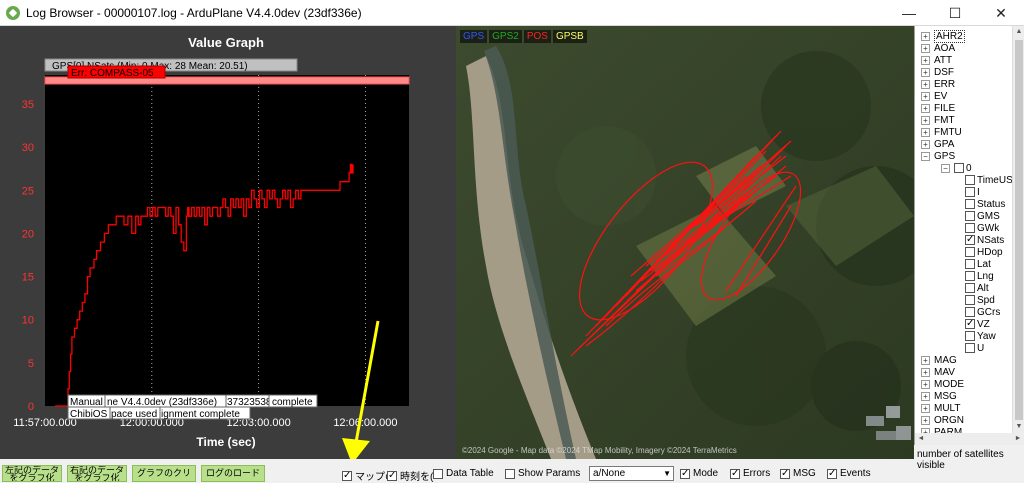  What do you see at coordinates (474, 36) in the screenshot?
I see `legend-gps: GPS` at bounding box center [474, 36].